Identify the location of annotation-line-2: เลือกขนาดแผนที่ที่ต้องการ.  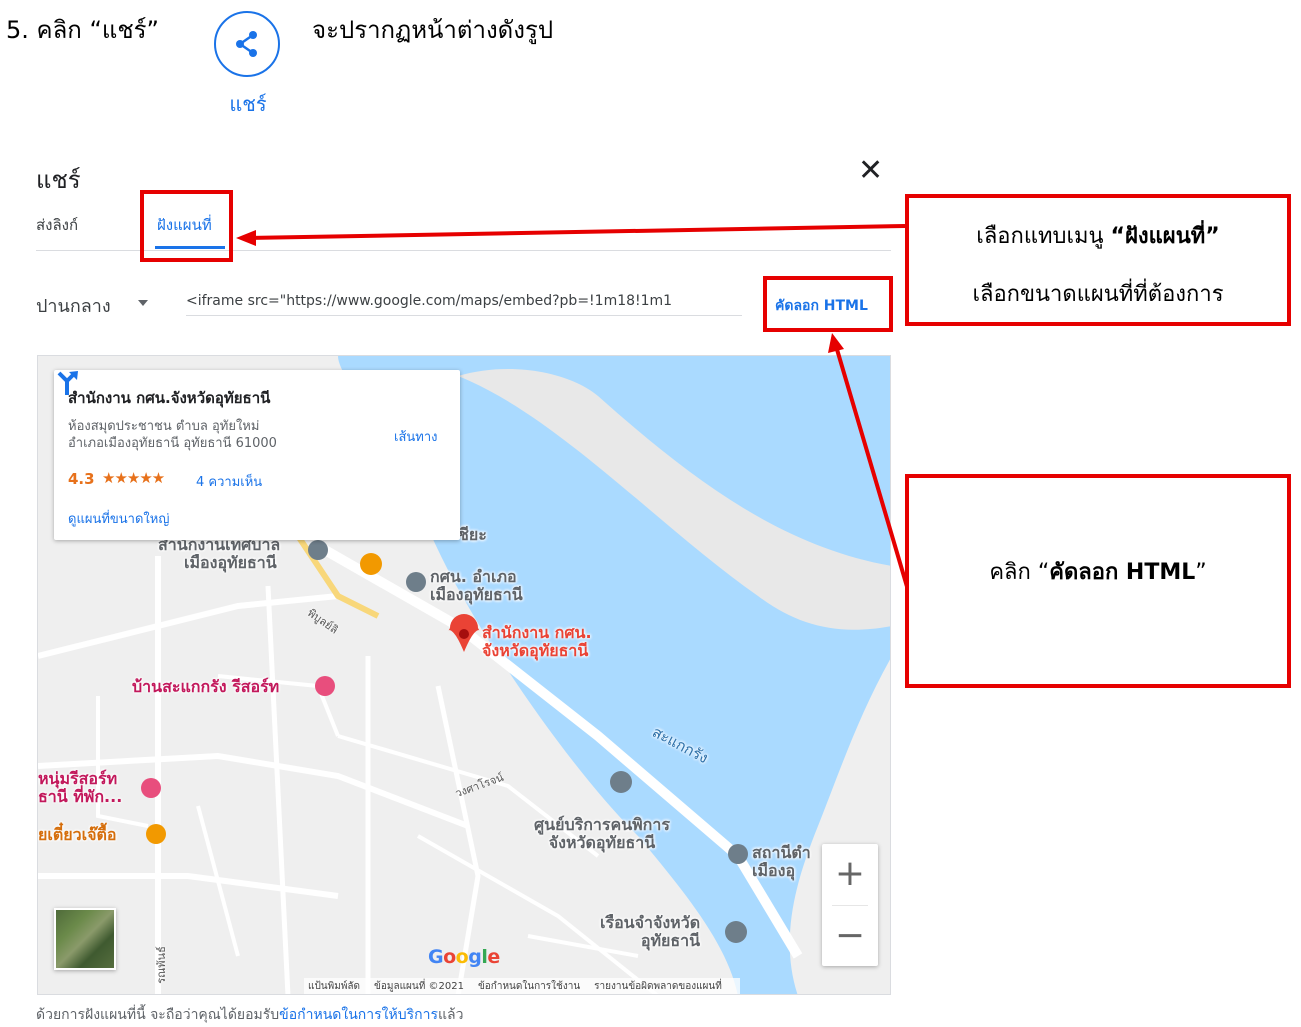
(1098, 294).